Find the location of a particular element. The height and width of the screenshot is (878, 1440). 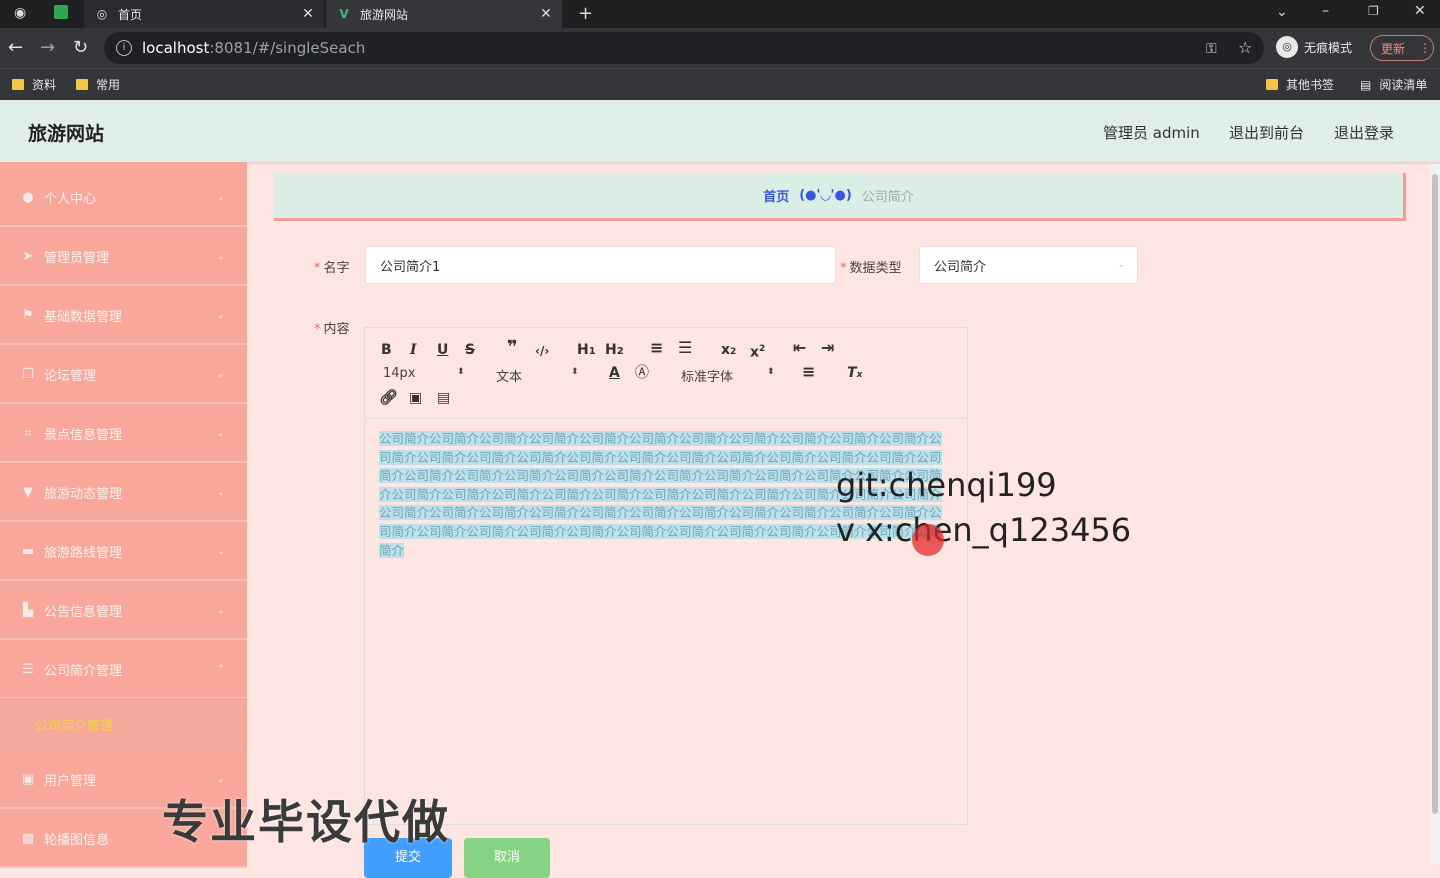

sidebar-item-travel-news: ▼ 旅游动态管理 ⌄ is located at coordinates (123, 493).